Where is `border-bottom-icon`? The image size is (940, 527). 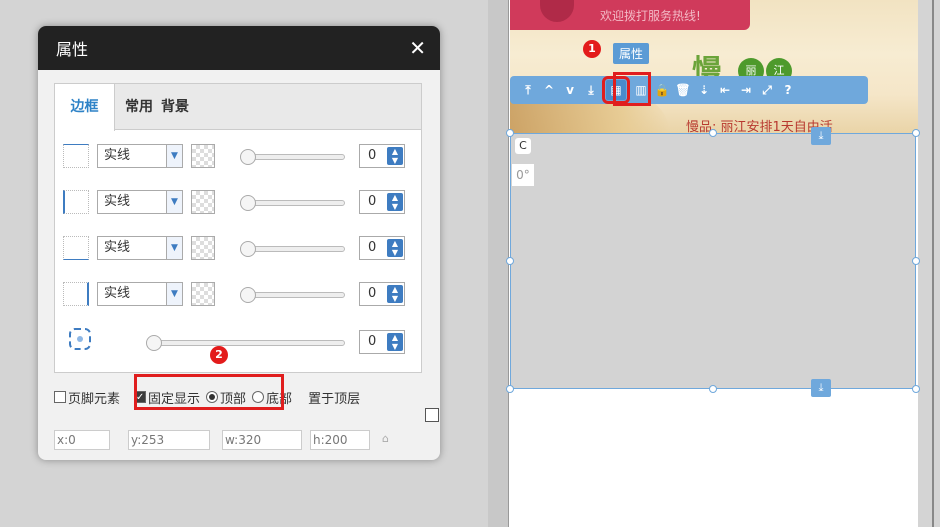 border-bottom-icon is located at coordinates (76, 248).